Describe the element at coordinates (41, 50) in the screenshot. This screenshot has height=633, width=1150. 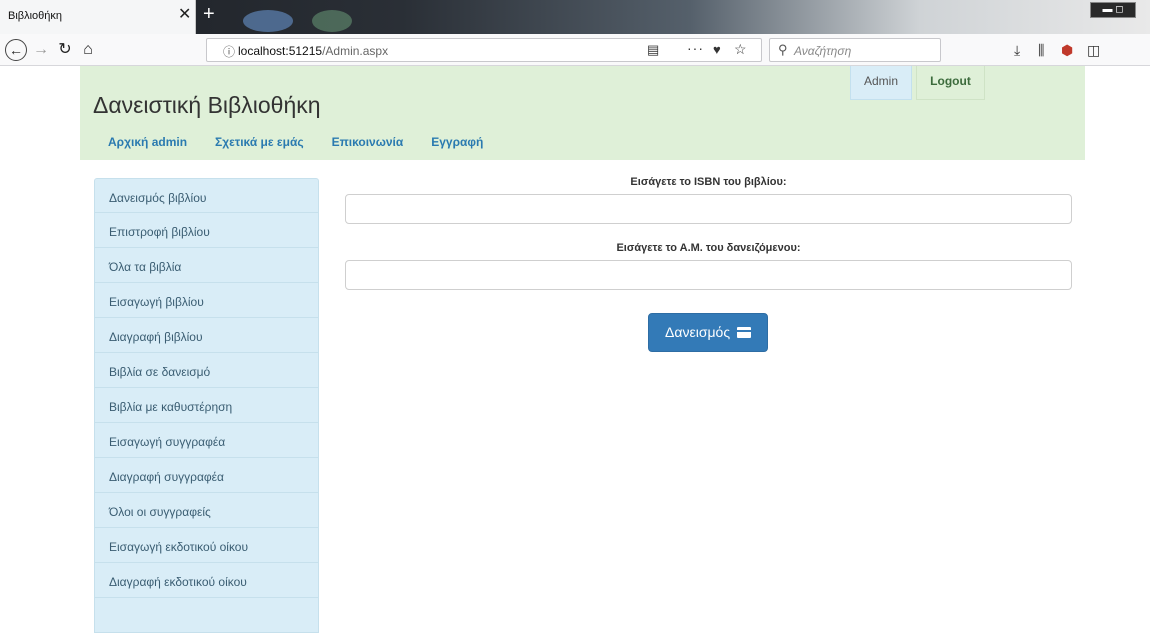
I see `forward-icon: →` at that location.